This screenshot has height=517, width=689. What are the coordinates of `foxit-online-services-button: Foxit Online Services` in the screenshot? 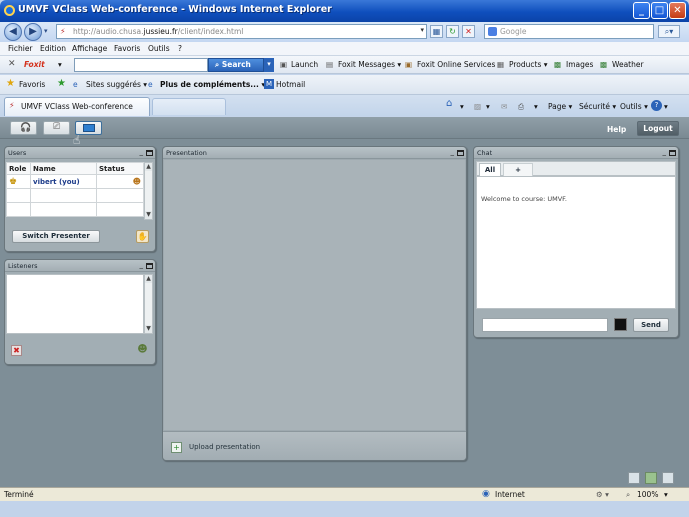 It's located at (456, 64).